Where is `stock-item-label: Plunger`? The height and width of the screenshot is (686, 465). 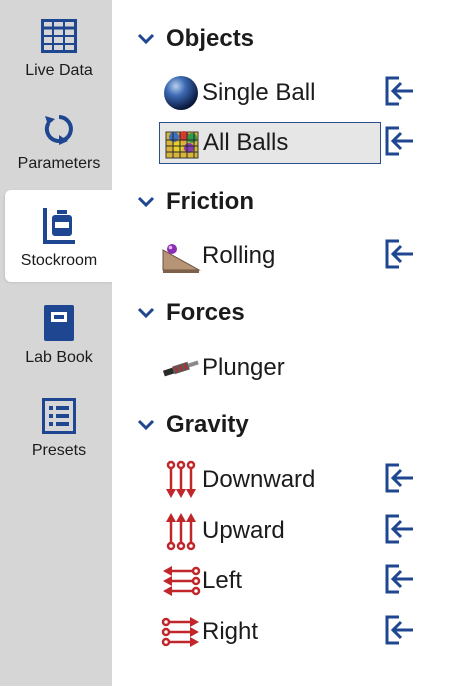
stock-item-label: Plunger is located at coordinates (243, 367).